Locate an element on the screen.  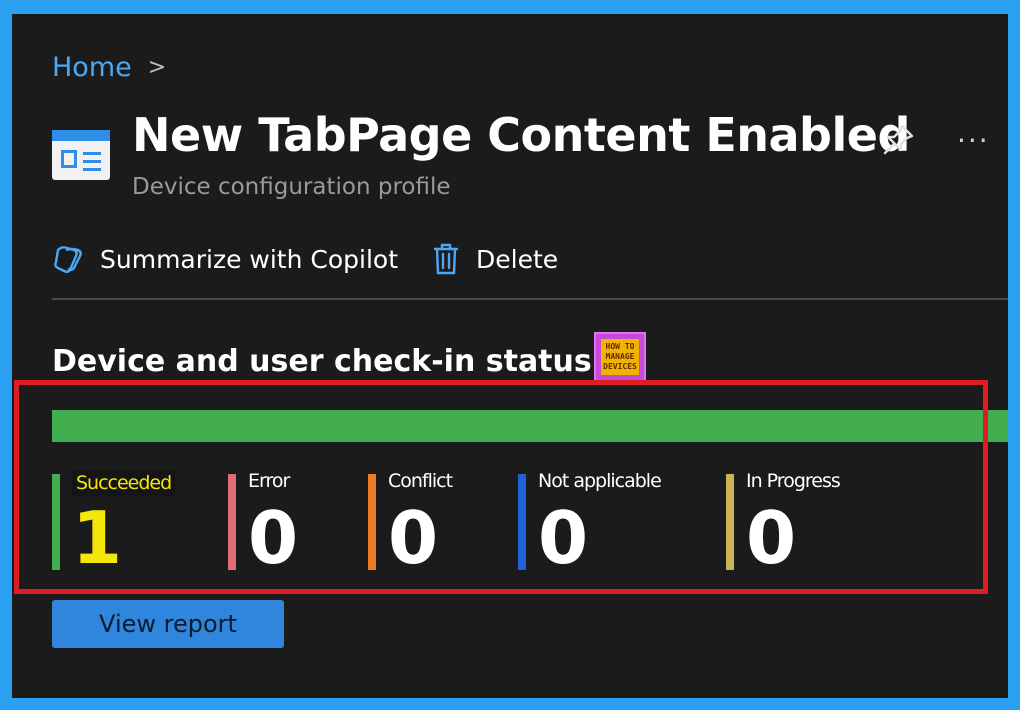
page-subtitle: Device configuration profile is located at coordinates (291, 187).